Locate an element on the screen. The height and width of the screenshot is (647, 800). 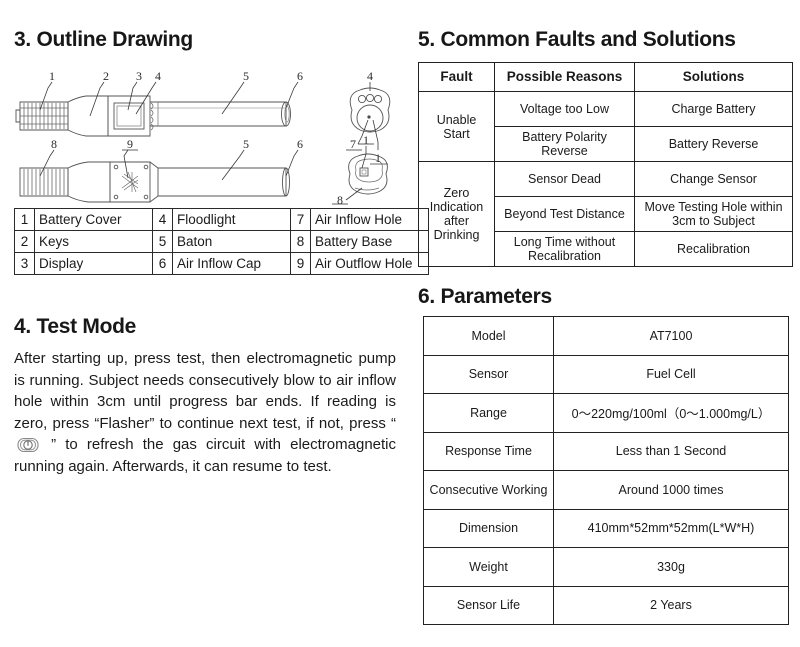
part-number: 8 is located at coordinates (300, 241).